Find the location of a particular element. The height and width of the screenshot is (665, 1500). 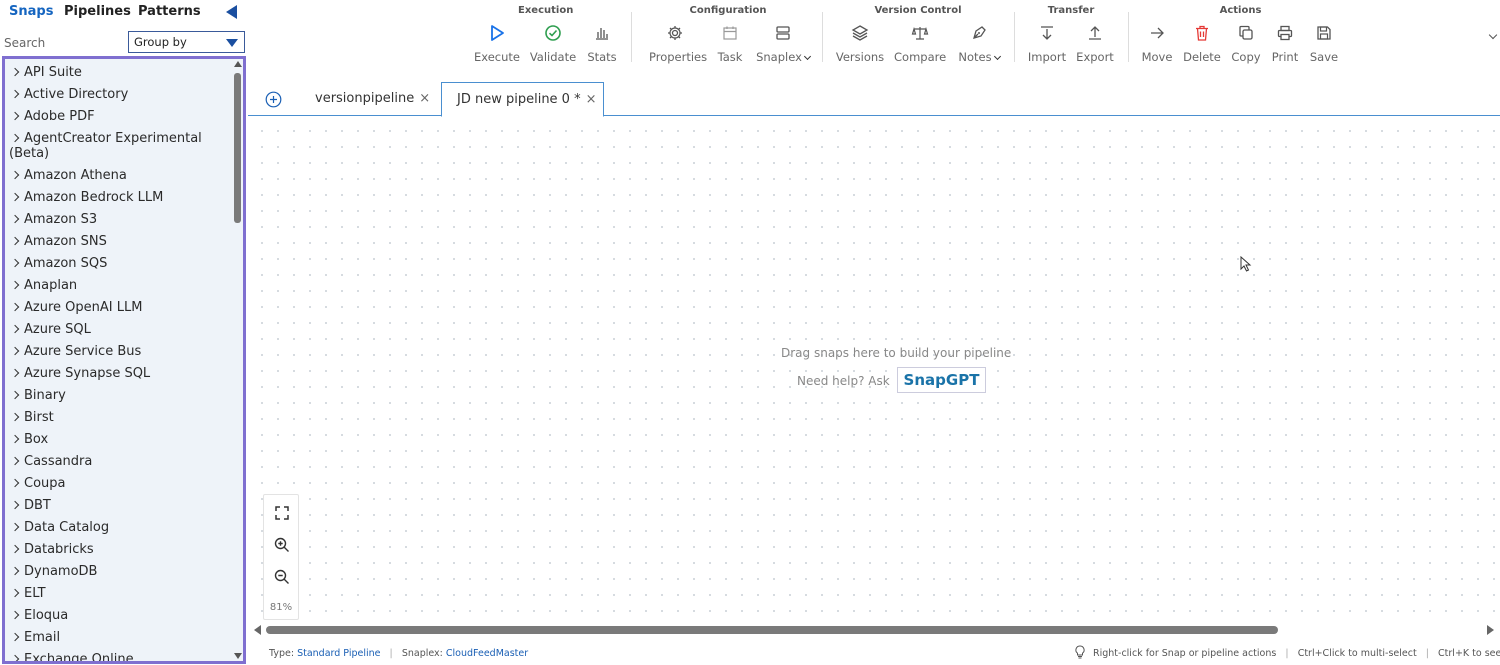

help-prefix: Need help? Ask is located at coordinates (843, 381).